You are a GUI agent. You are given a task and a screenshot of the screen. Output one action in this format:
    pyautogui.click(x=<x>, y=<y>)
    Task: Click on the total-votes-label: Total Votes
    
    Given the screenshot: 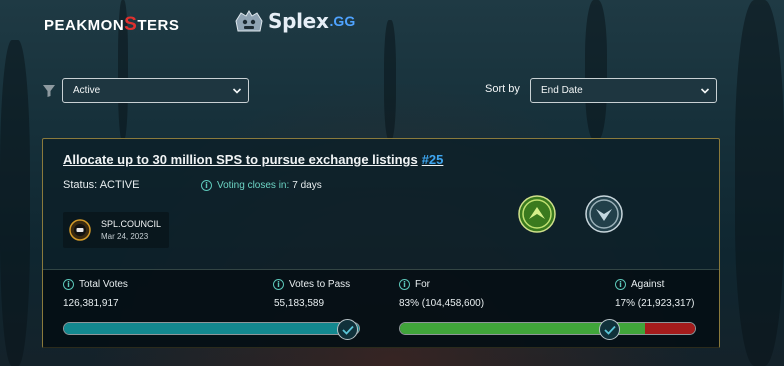 What is the action you would take?
    pyautogui.click(x=103, y=284)
    